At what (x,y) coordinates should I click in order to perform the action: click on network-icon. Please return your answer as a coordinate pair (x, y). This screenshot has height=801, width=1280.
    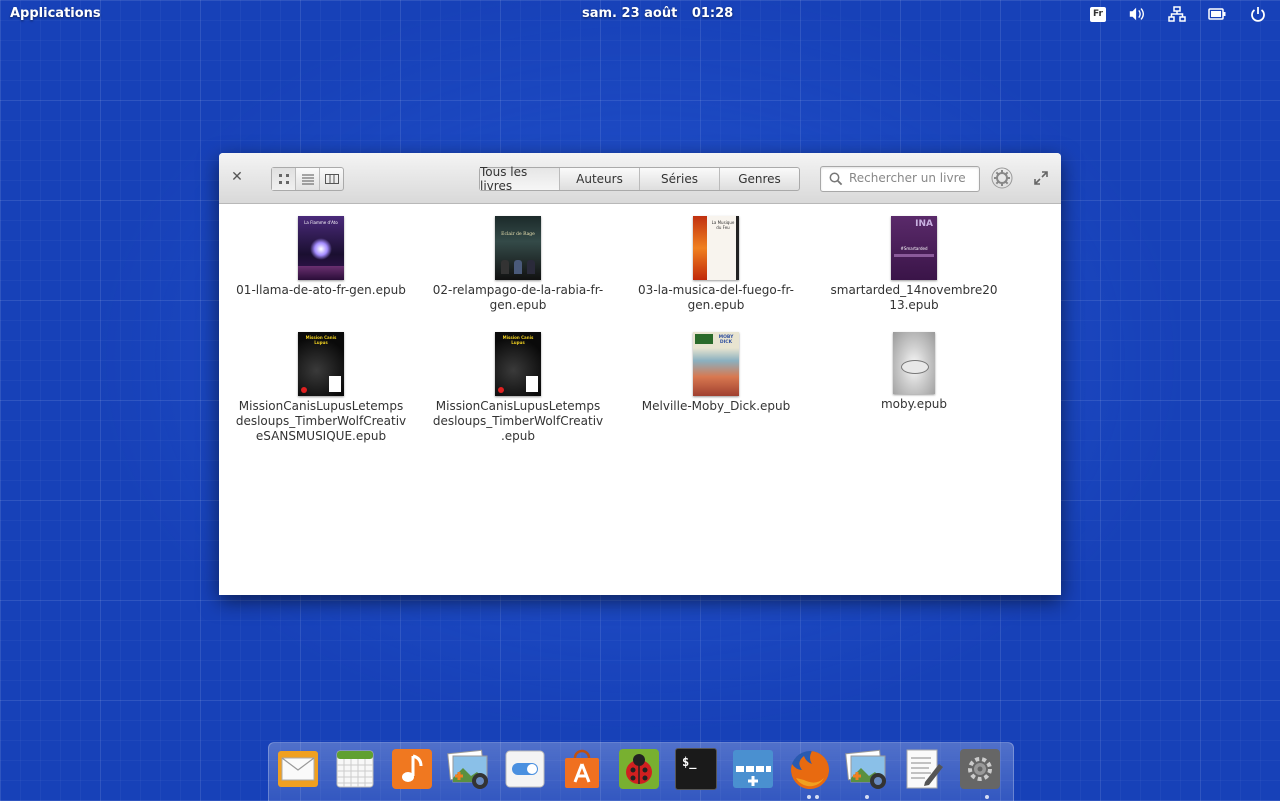
    Looking at the image, I should click on (1177, 14).